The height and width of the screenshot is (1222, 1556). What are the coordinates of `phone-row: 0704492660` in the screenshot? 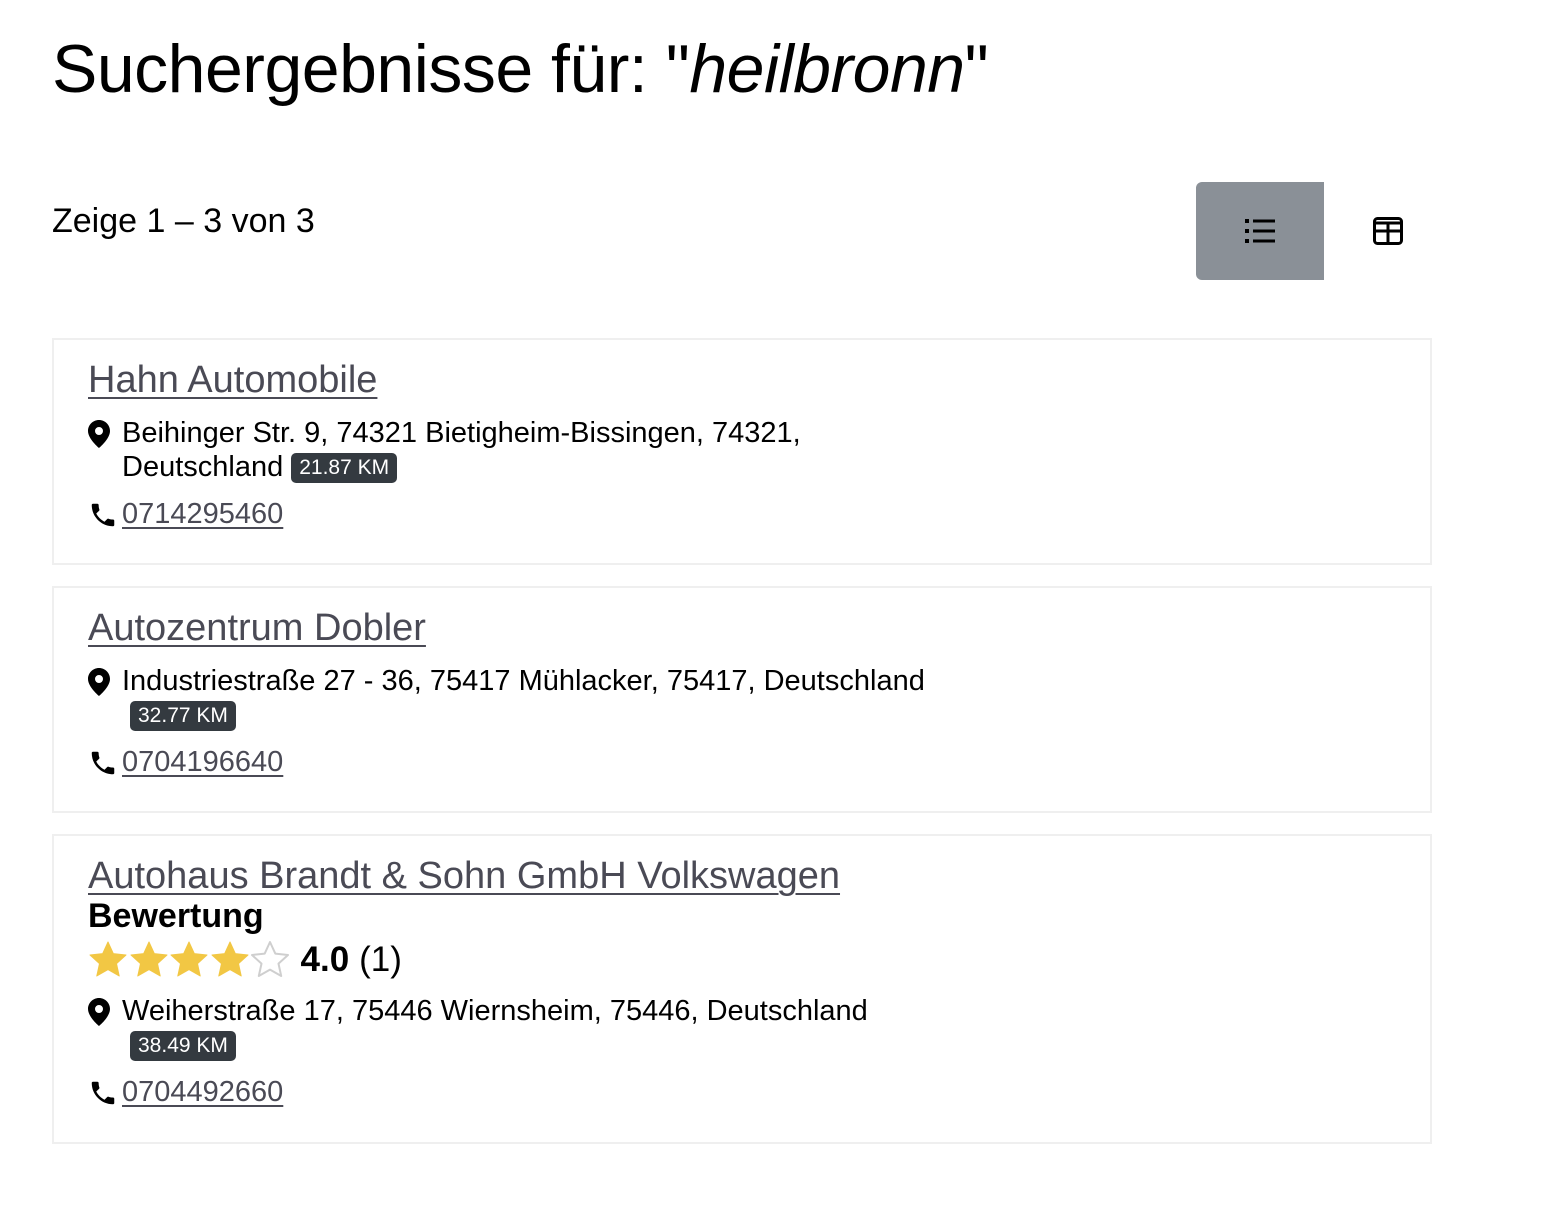 It's located at (742, 1092).